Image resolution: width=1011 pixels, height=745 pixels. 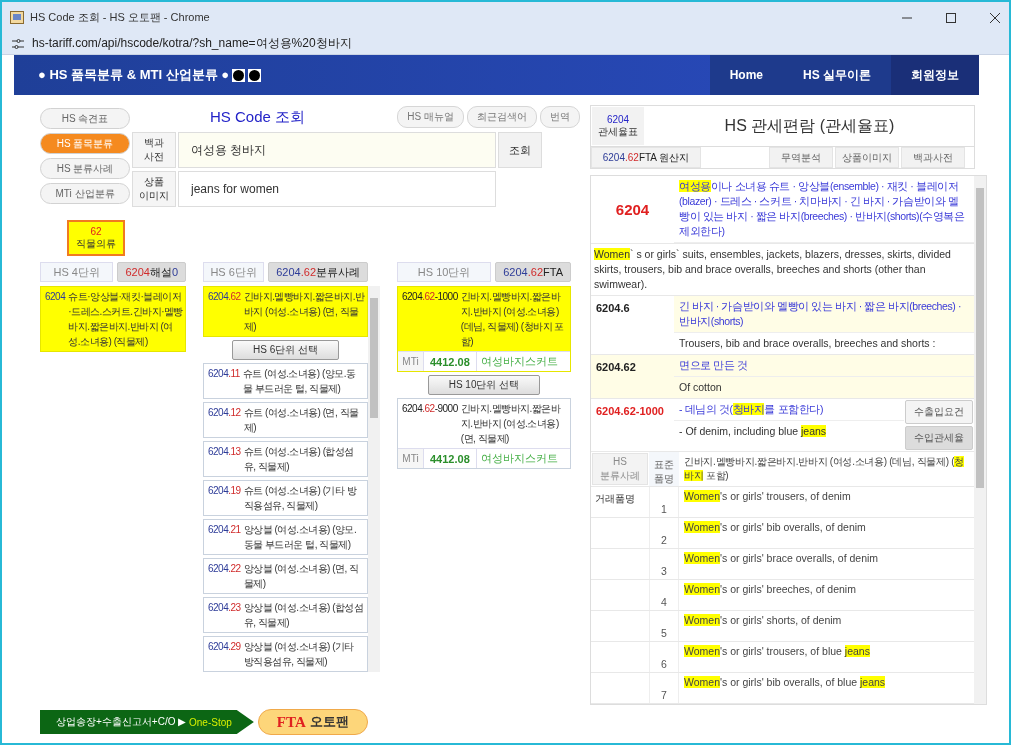 What do you see at coordinates (767, 496) in the screenshot?
I see `trade-name: Women's or girls' trousers, of denim` at bounding box center [767, 496].